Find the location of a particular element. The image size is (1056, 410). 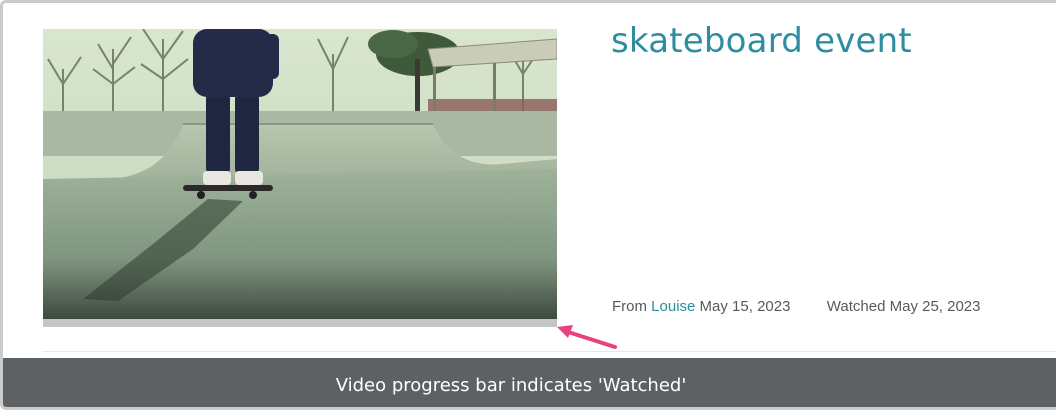

pink-arrow-icon is located at coordinates (587, 337).